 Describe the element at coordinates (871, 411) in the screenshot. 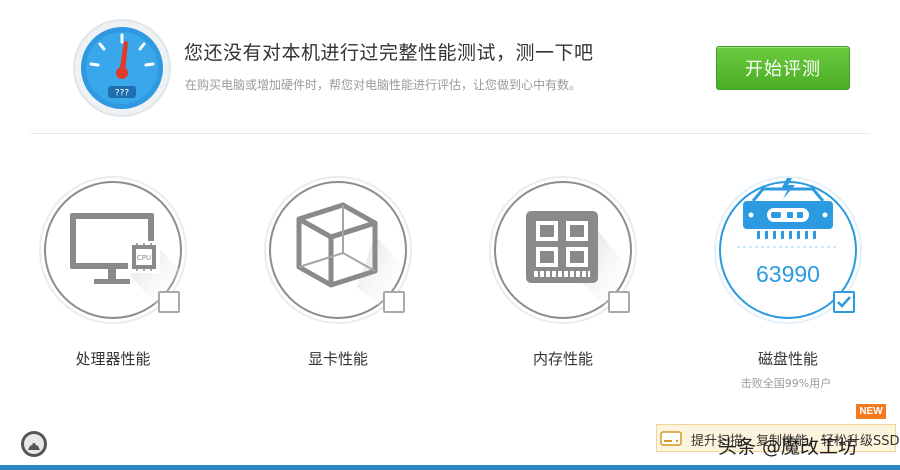

I see `new-badge: NEW` at that location.